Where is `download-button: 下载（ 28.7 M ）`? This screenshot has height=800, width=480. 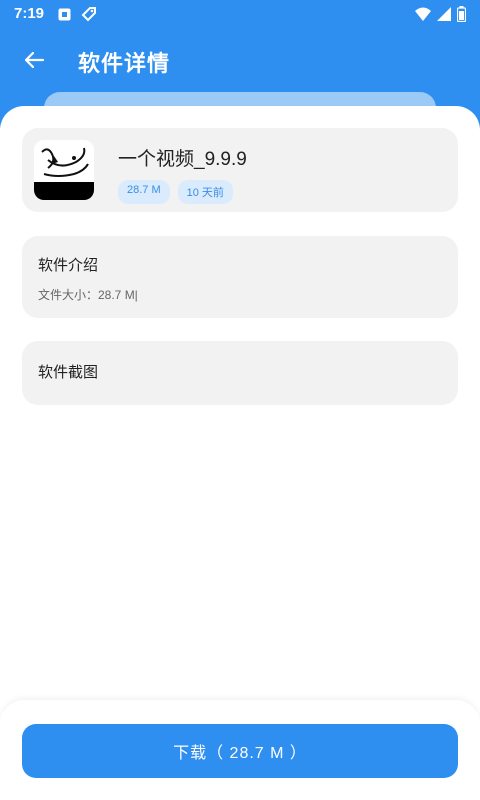
download-button: 下载（ 28.7 M ） is located at coordinates (240, 751).